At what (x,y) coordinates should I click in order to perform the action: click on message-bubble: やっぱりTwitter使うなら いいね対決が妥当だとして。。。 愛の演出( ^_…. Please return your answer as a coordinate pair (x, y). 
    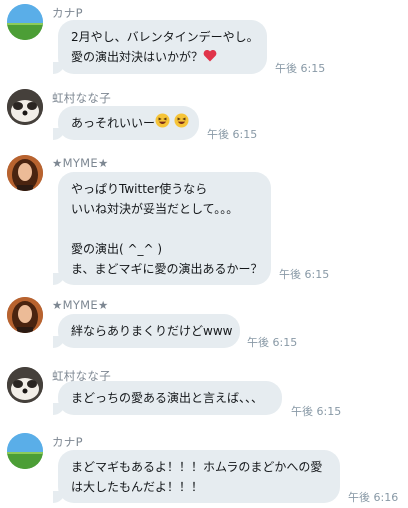
    Looking at the image, I should click on (162, 228).